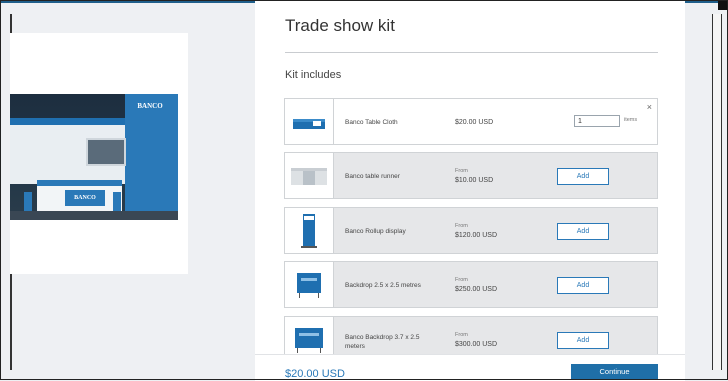 The height and width of the screenshot is (381, 728). What do you see at coordinates (340, 25) in the screenshot?
I see `page-title: Trade show kit` at bounding box center [340, 25].